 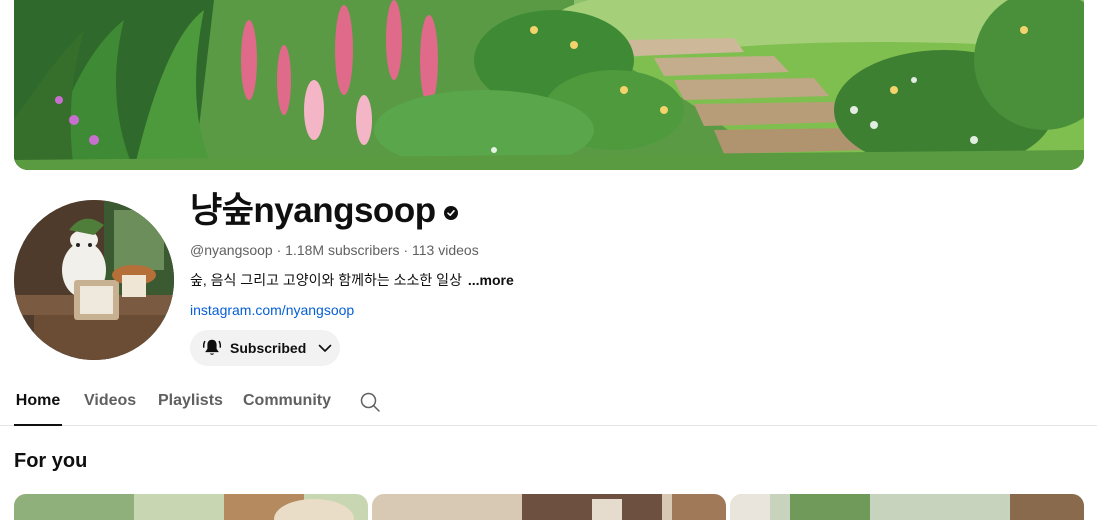 What do you see at coordinates (370, 402) in the screenshot?
I see `search-icon` at bounding box center [370, 402].